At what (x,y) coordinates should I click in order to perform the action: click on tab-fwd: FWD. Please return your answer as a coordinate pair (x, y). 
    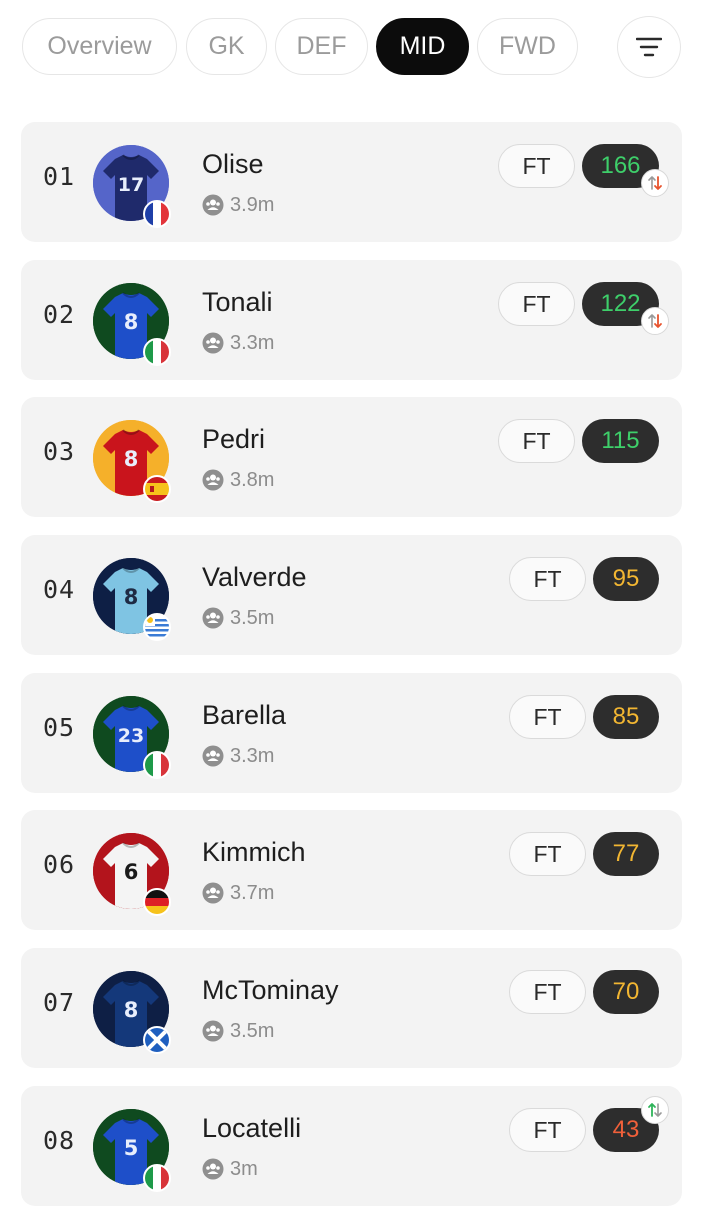
    Looking at the image, I should click on (527, 46).